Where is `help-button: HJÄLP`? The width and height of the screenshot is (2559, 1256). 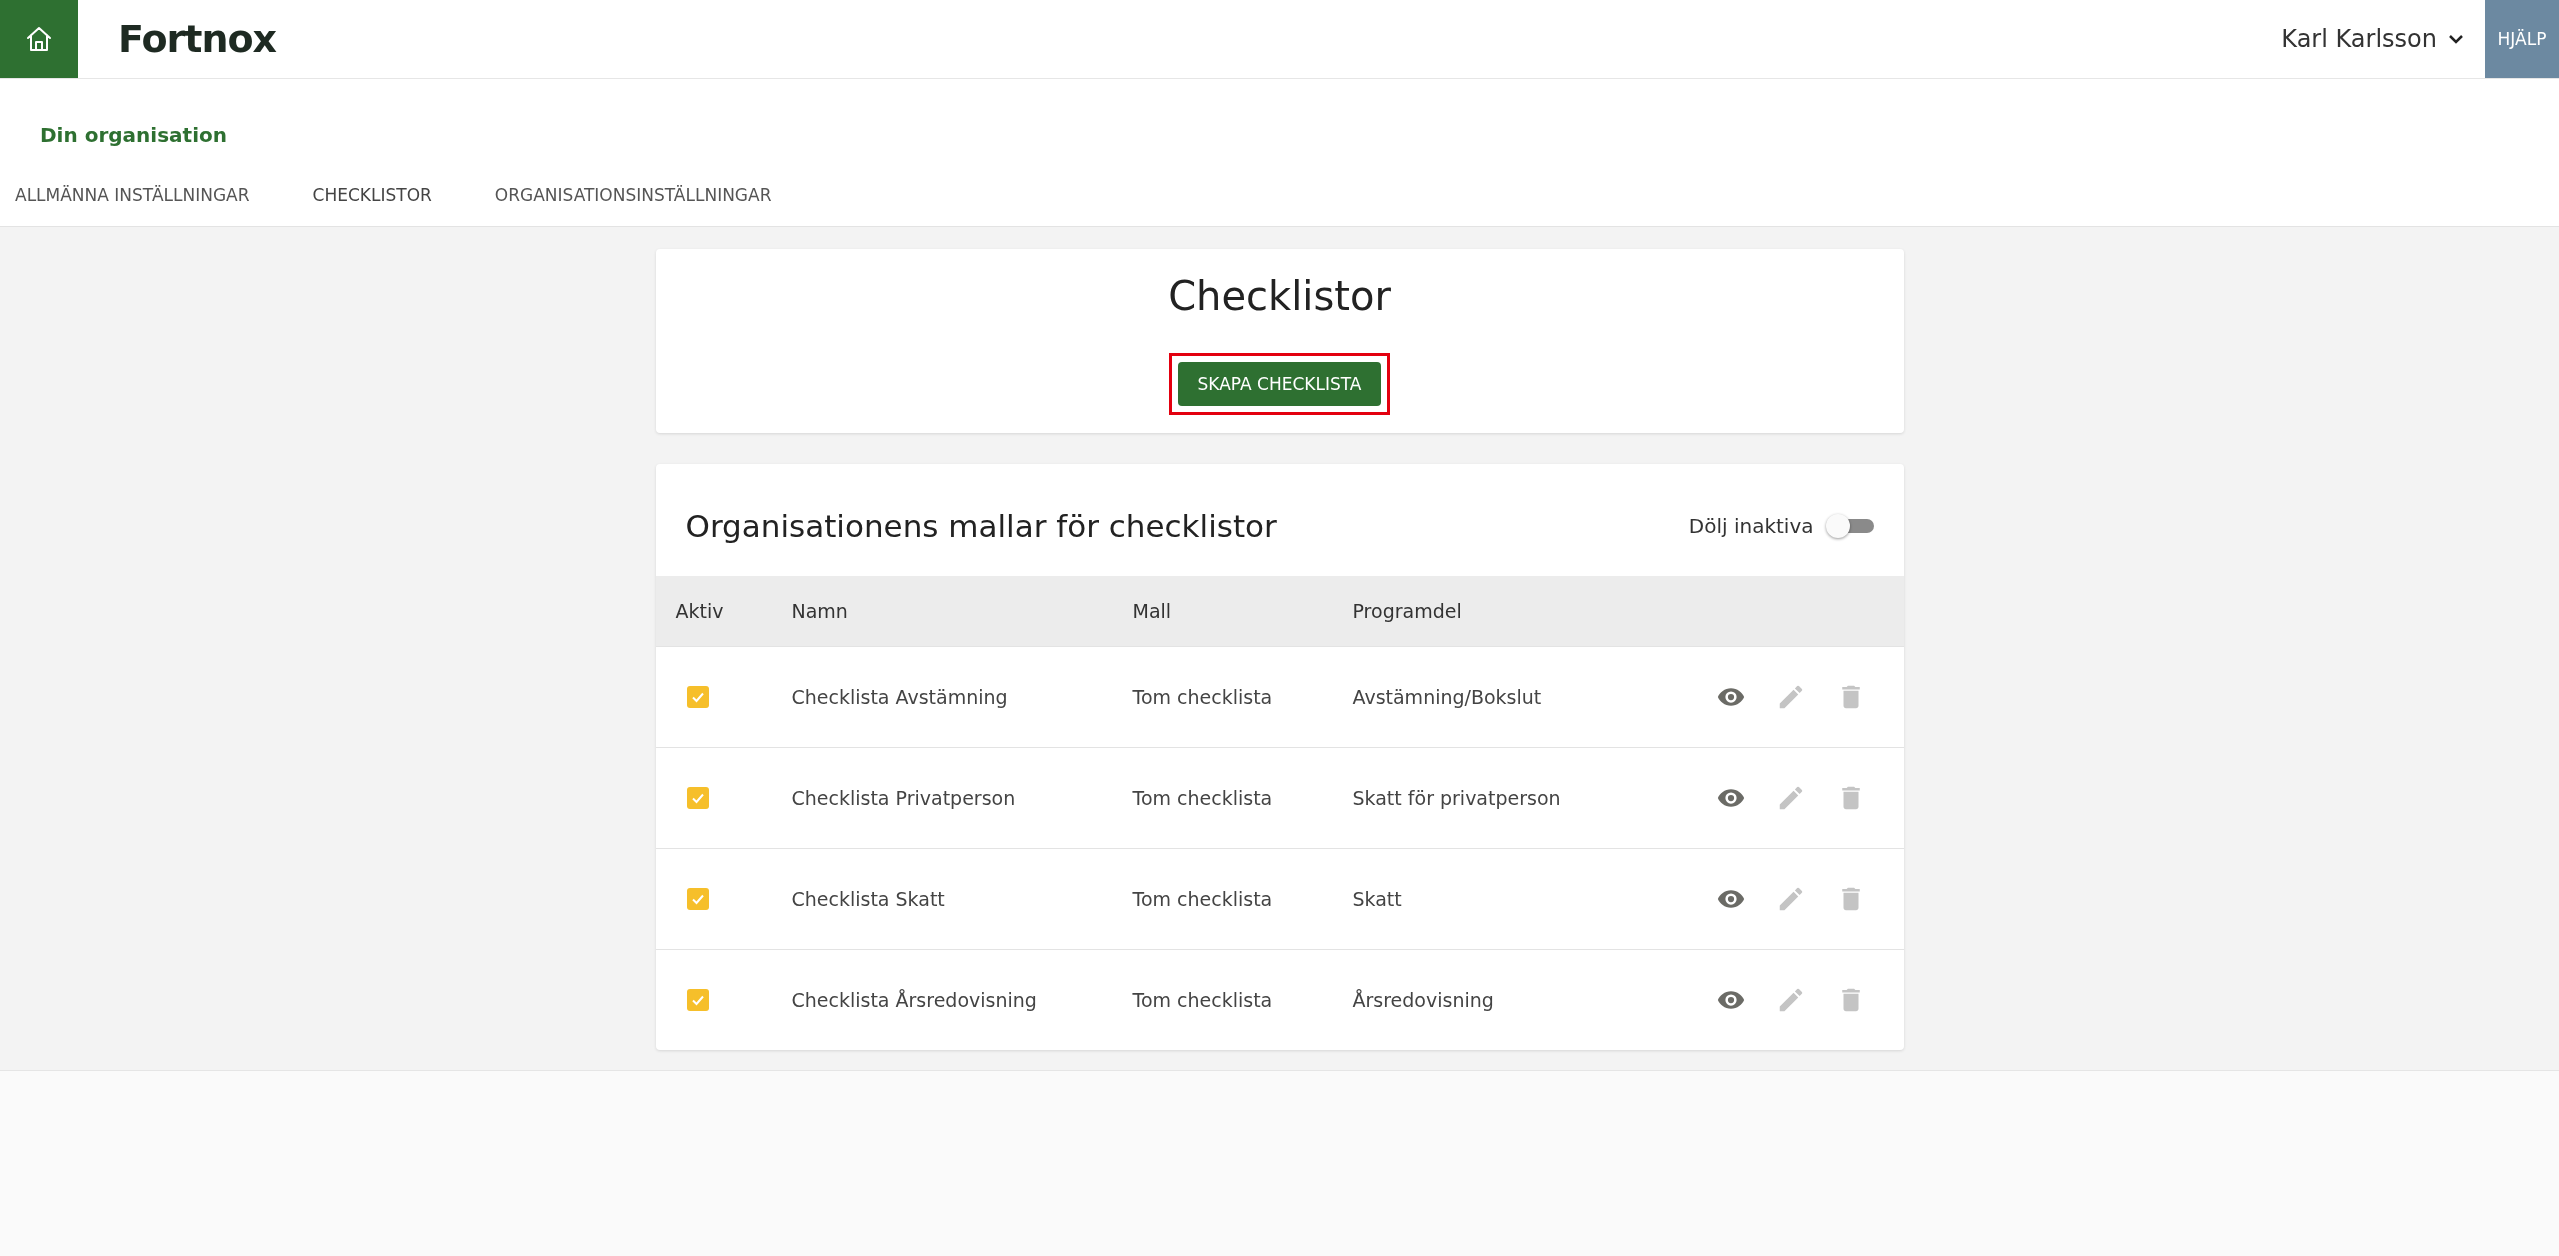 help-button: HJÄLP is located at coordinates (2522, 39).